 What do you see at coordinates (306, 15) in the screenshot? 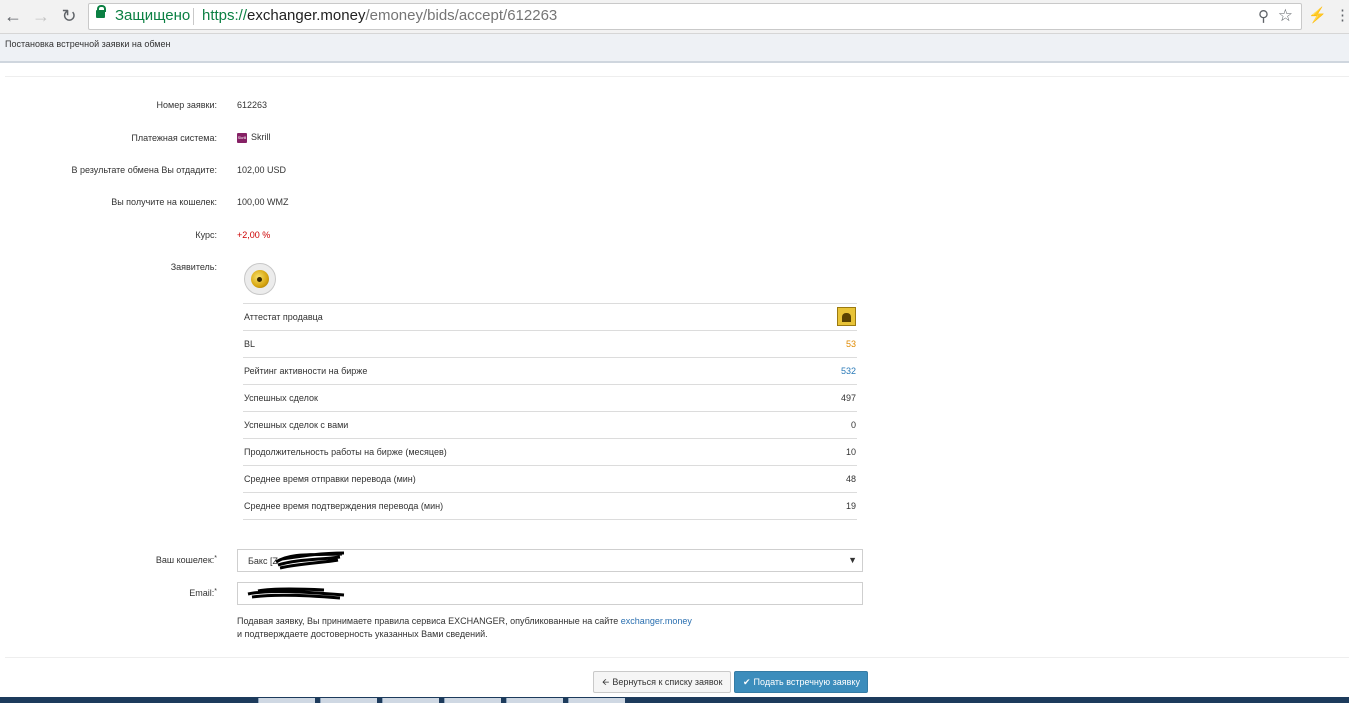
I see `url-host: exchanger.money` at bounding box center [306, 15].